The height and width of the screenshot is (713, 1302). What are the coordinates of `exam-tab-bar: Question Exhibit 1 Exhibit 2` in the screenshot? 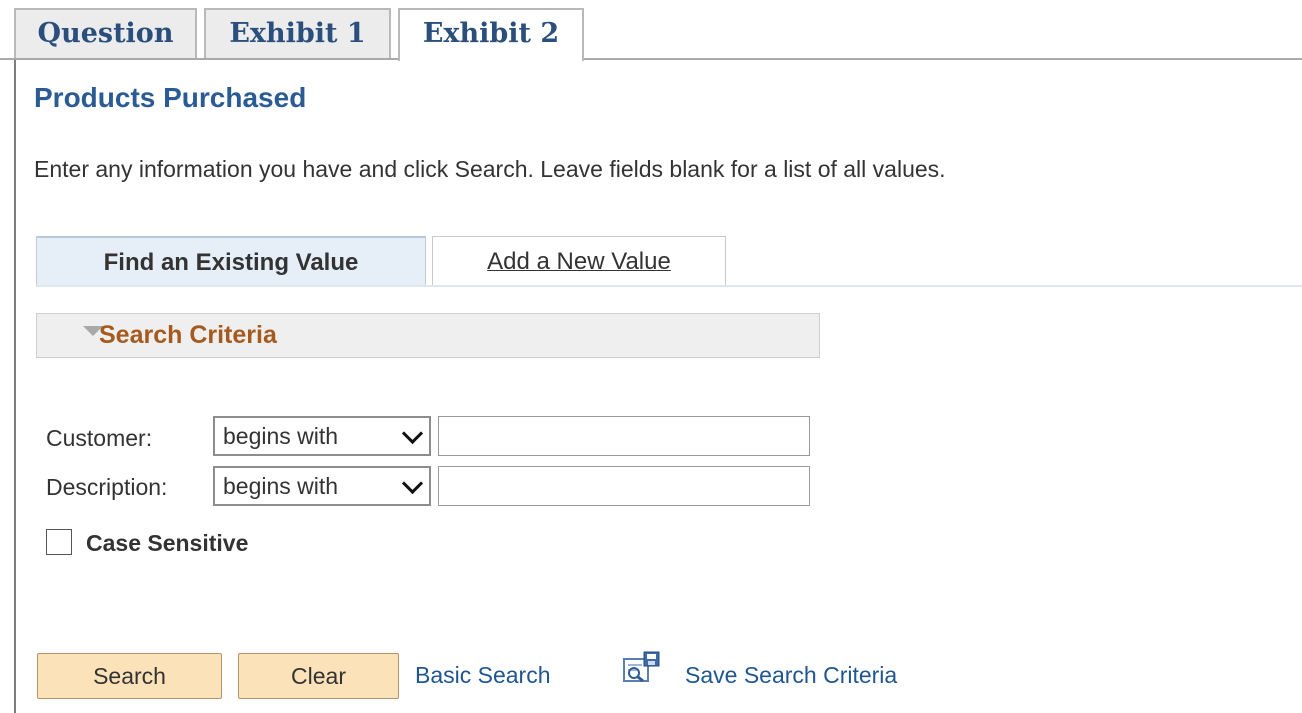 It's located at (651, 31).